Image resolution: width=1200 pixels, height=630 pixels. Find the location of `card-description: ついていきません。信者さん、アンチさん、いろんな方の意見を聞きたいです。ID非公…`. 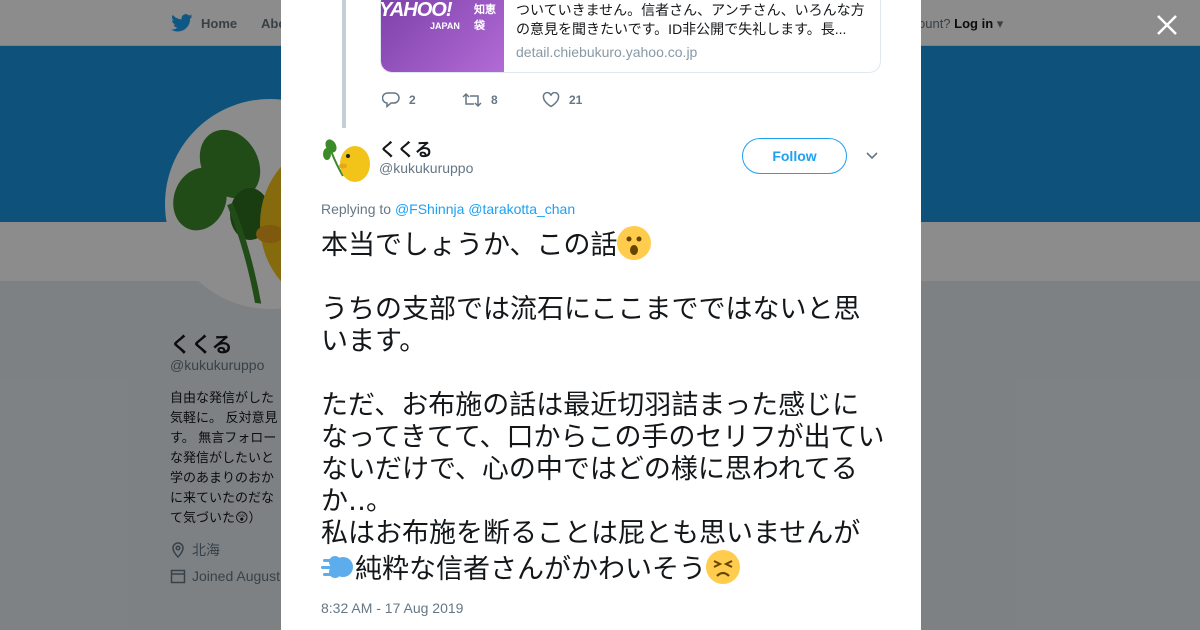

card-description: ついていきません。信者さん、アンチさん、いろんな方の意見を聞きたいです。ID非公… is located at coordinates (690, 19).